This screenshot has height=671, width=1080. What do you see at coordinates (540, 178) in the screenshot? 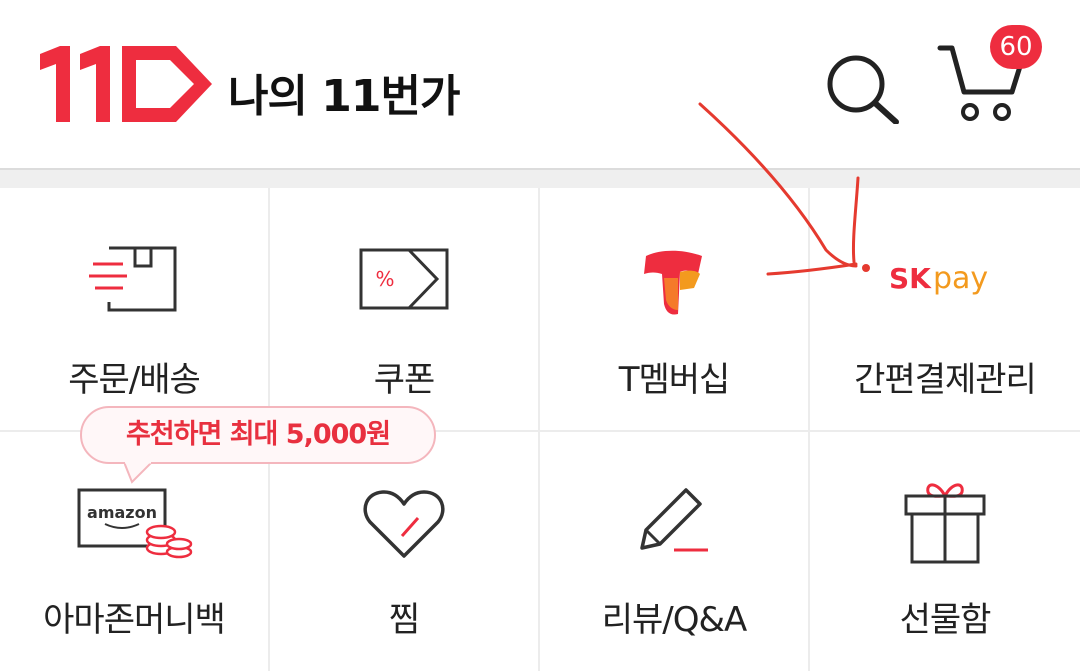
I see `section-divider` at bounding box center [540, 178].